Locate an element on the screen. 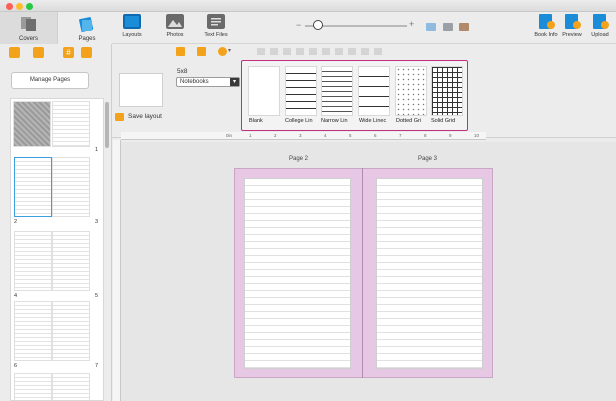 The height and width of the screenshot is (401, 616). paper-solid-grid is located at coordinates (447, 91).